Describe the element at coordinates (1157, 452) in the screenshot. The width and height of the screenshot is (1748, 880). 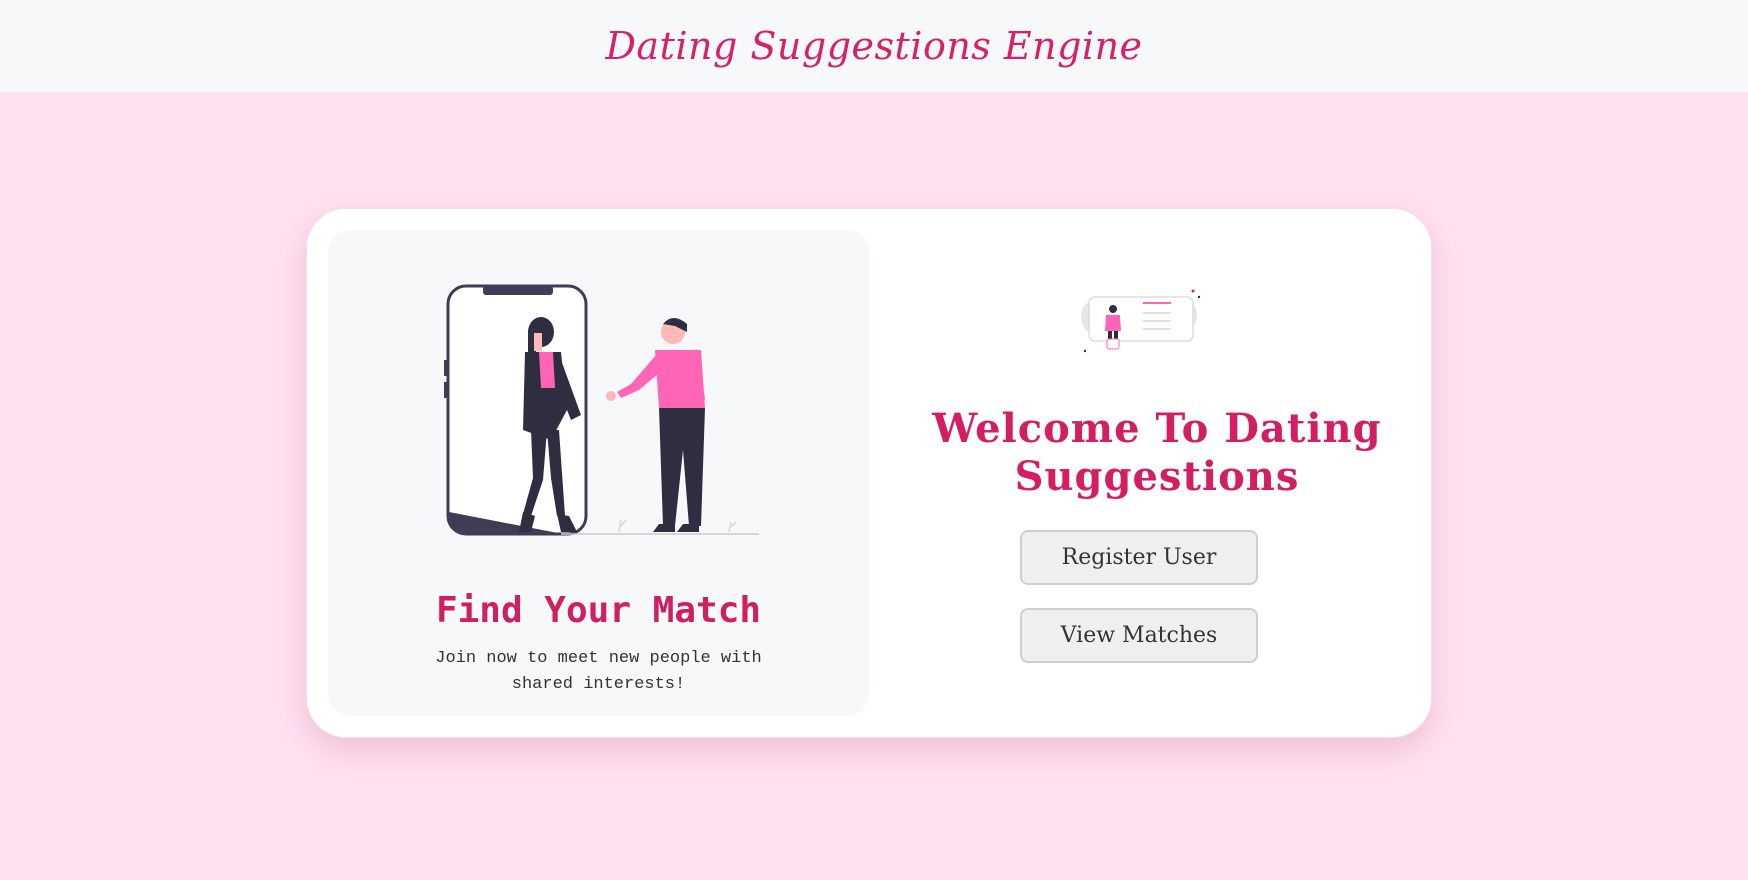
I see `welcome-heading: Welcome To Dating Suggestions` at that location.